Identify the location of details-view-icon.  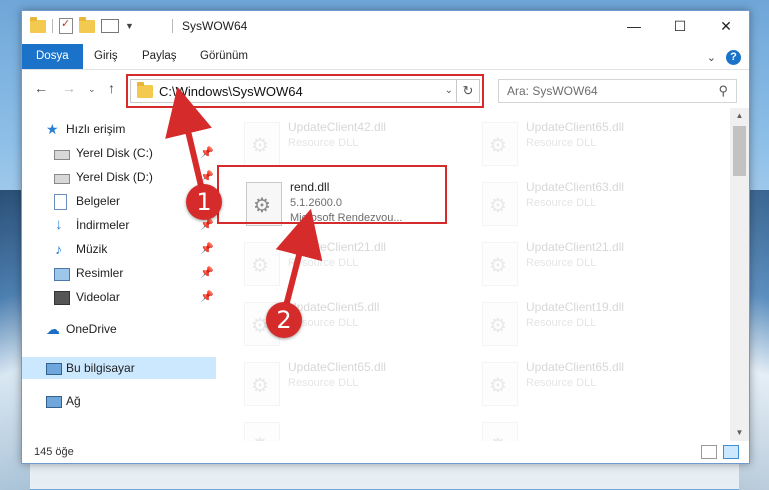
(709, 452).